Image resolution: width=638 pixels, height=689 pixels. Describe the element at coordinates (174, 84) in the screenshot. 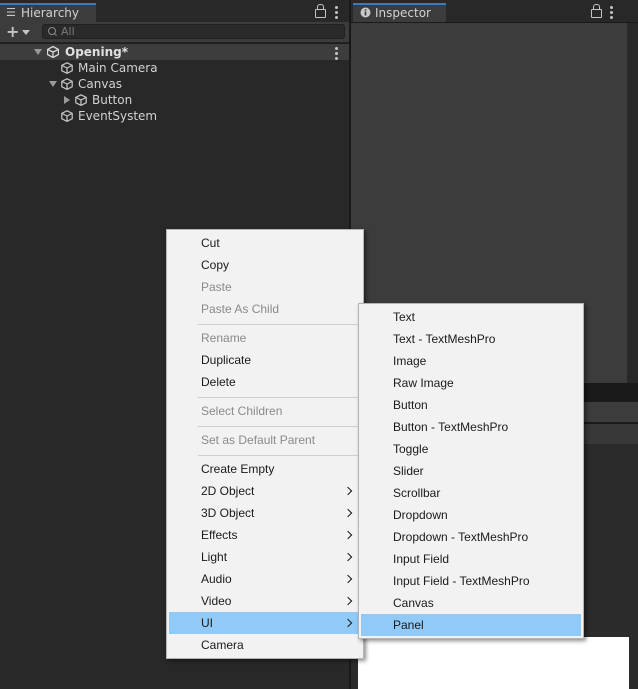

I see `tree-item-canvas: Canvas` at that location.